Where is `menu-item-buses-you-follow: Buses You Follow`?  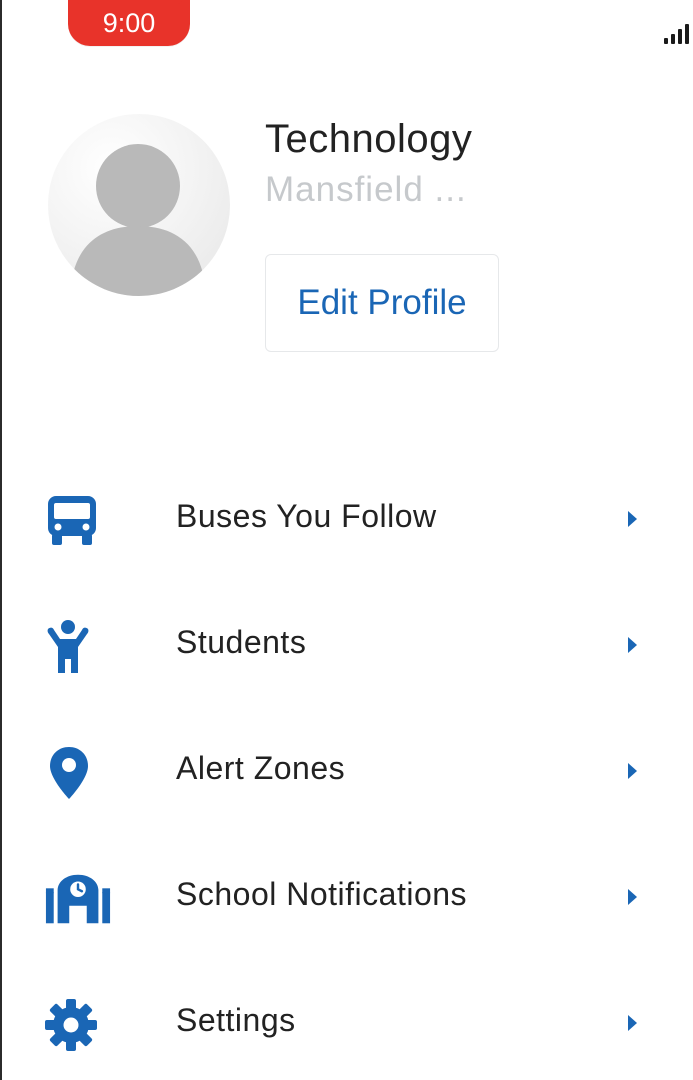 menu-item-buses-you-follow: Buses You Follow is located at coordinates (347, 521).